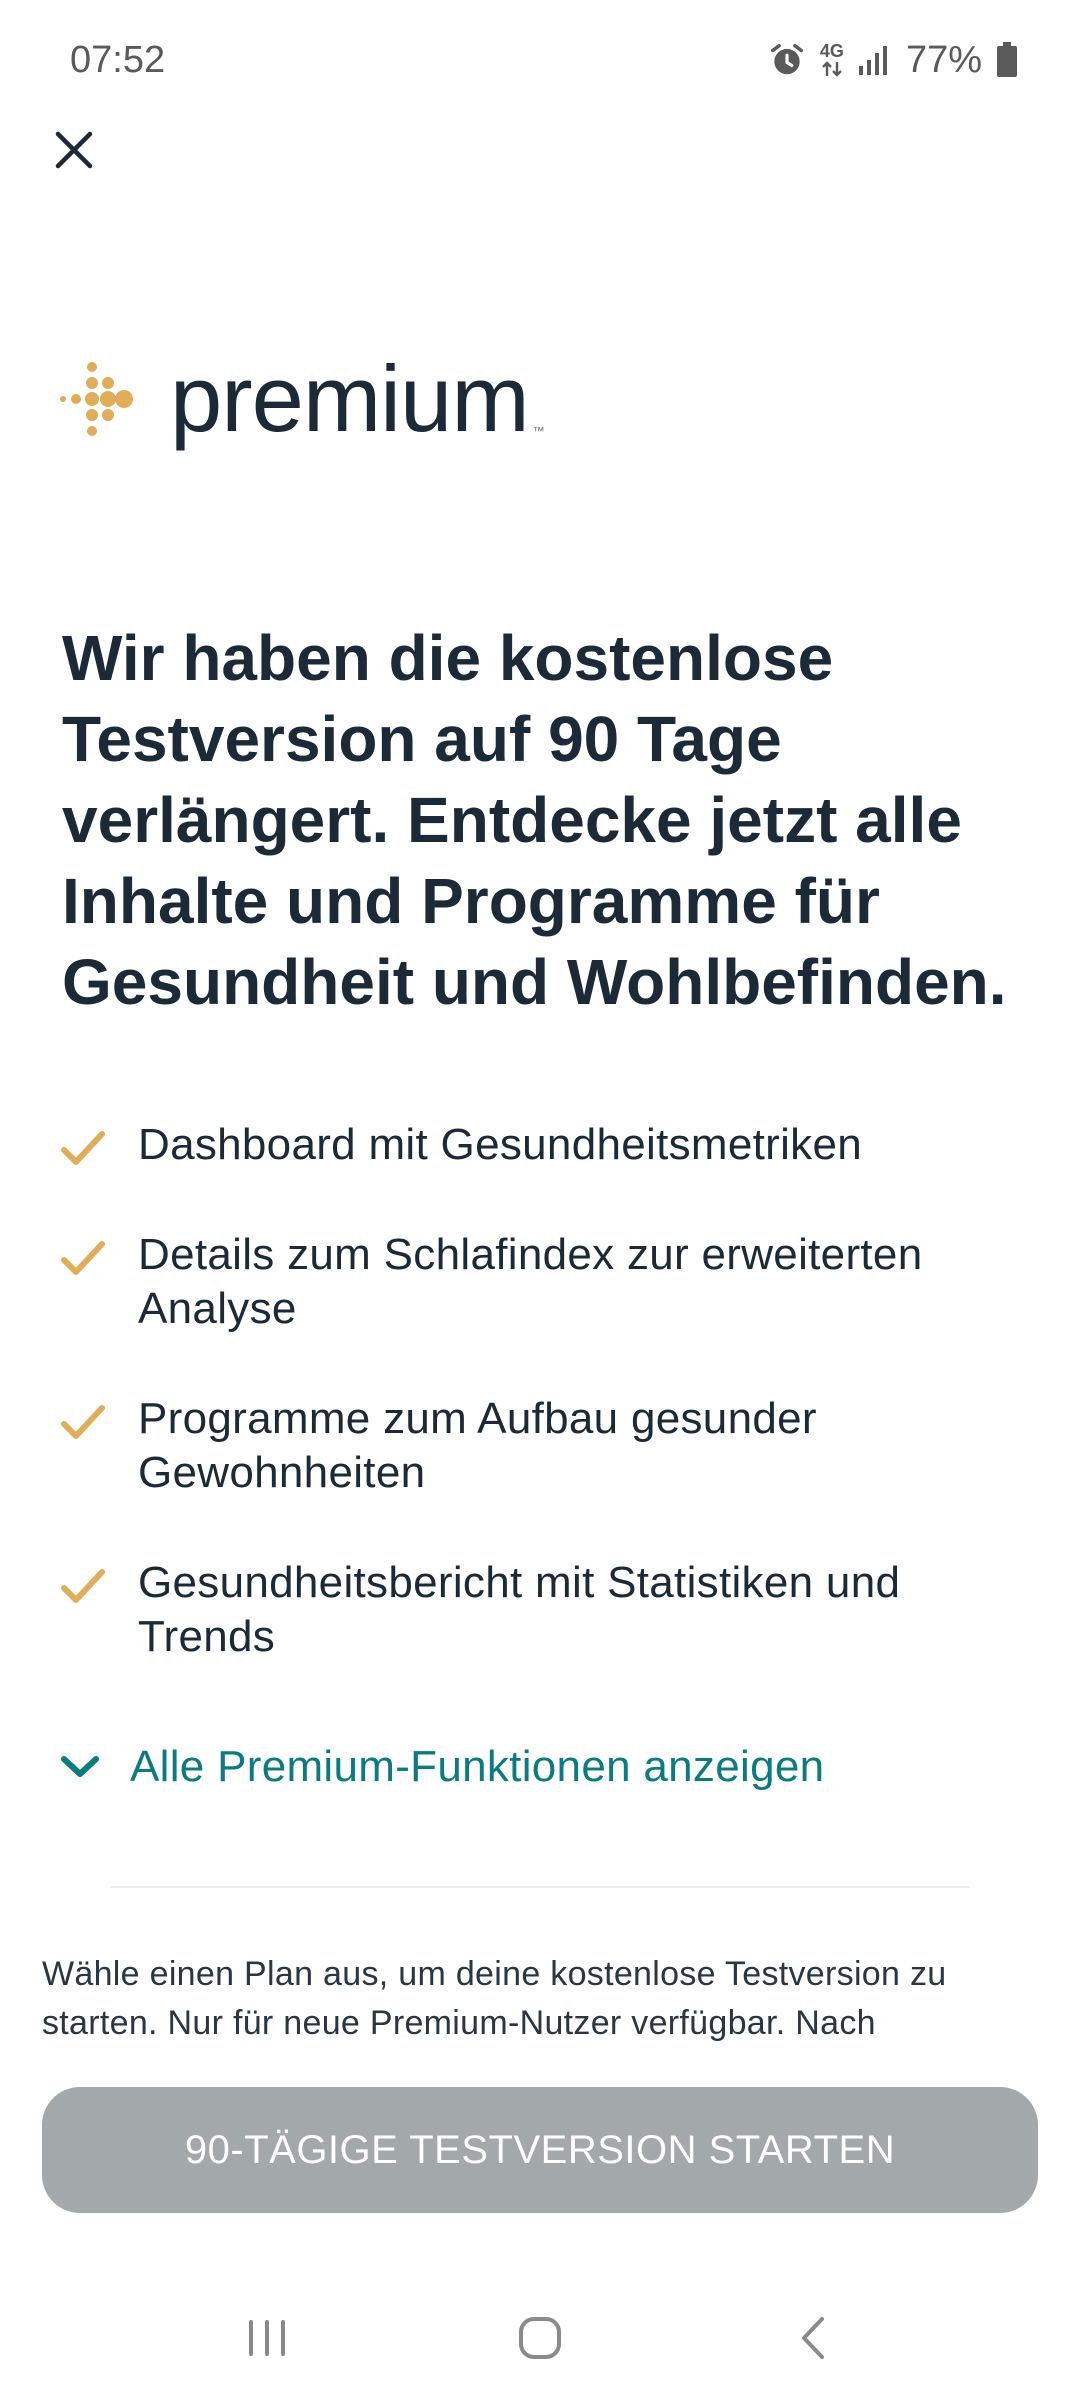 The height and width of the screenshot is (2400, 1080). What do you see at coordinates (96, 399) in the screenshot?
I see `fitbit-dots-icon` at bounding box center [96, 399].